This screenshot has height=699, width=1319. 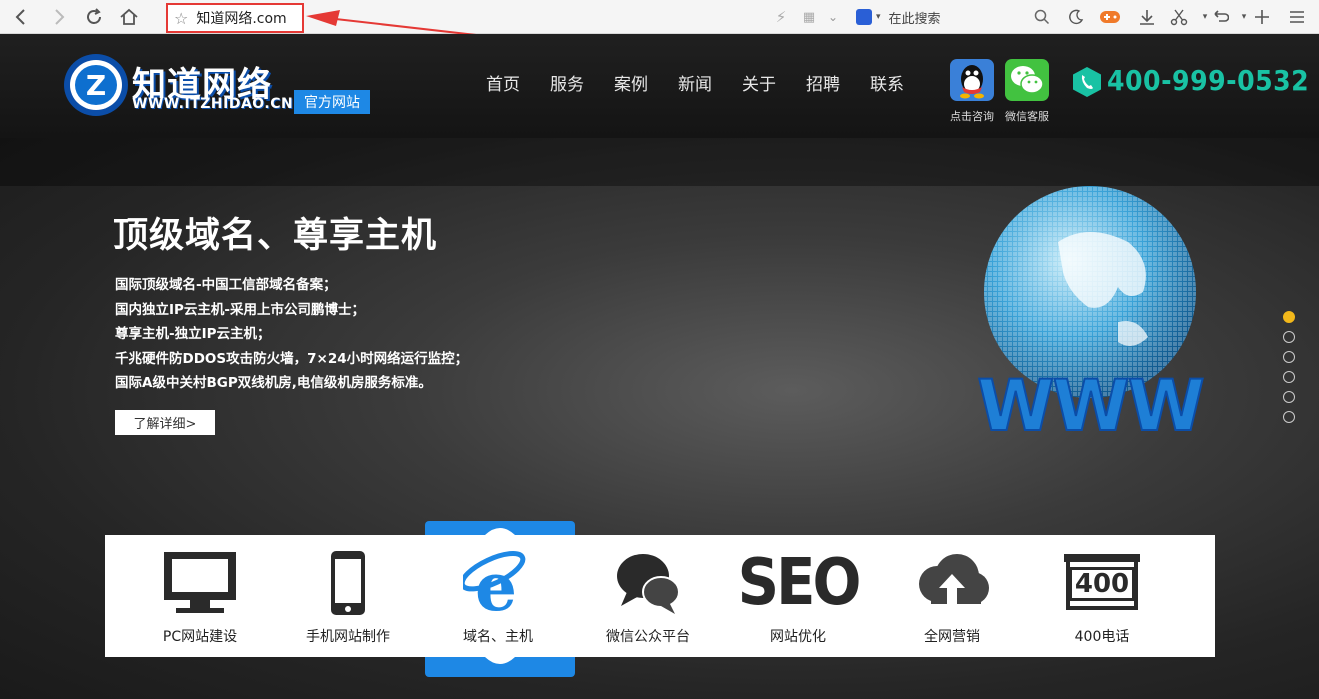 I want to click on active-notch-top, so click(x=500, y=531).